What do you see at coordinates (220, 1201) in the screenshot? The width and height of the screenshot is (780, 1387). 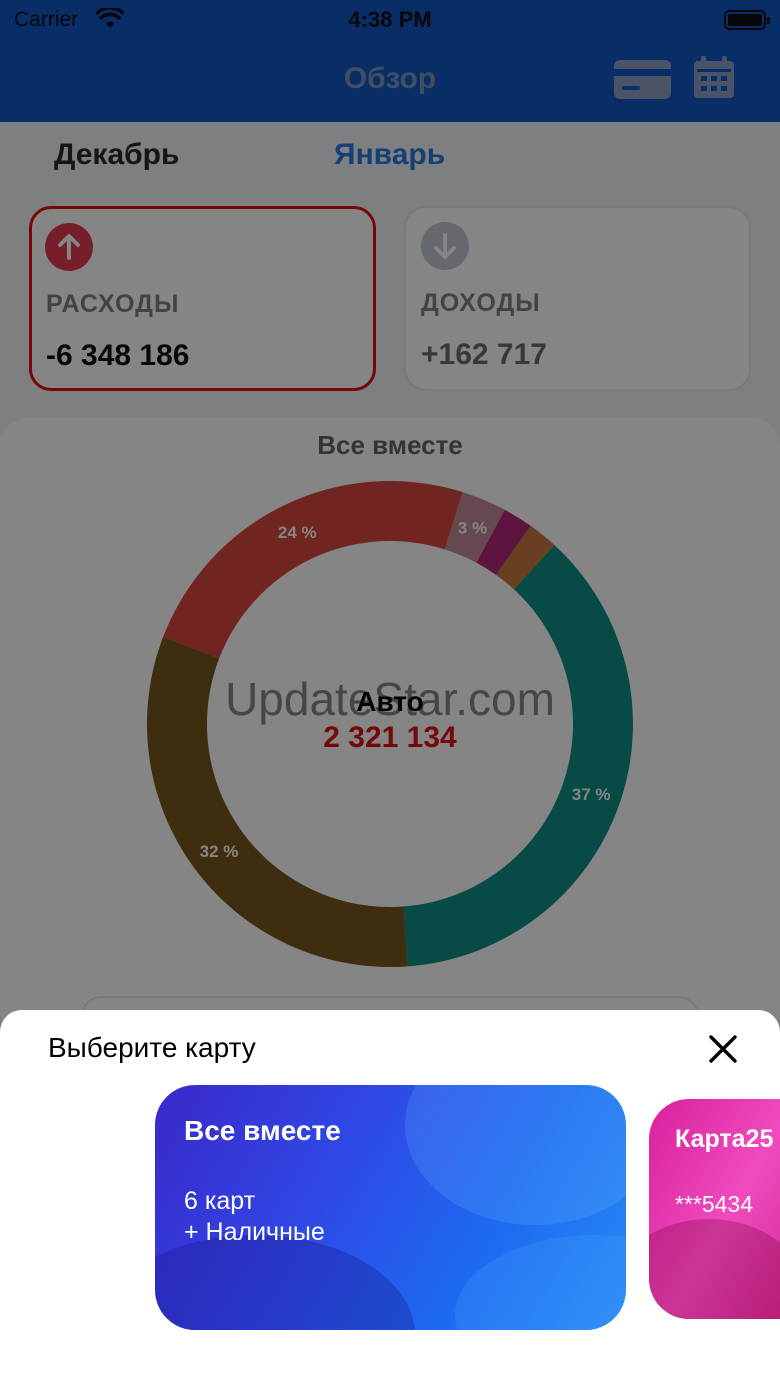 I see `card-count: 6 карт` at bounding box center [220, 1201].